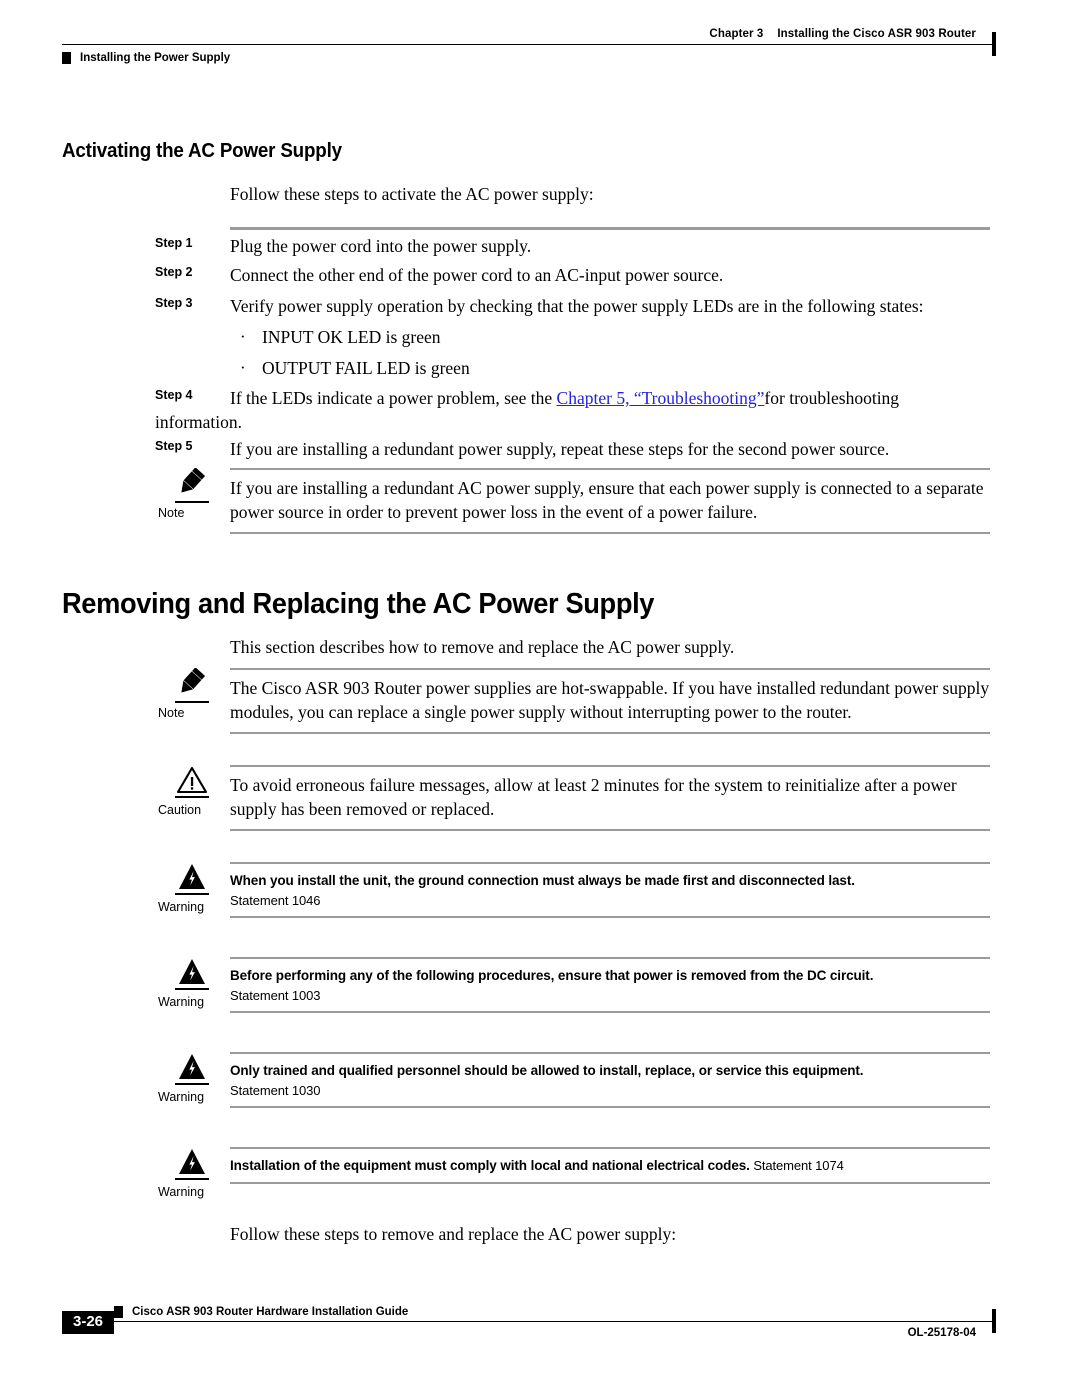 This screenshot has height=1397, width=1080. Describe the element at coordinates (275, 995) in the screenshot. I see `warning-statement: Statement 1003` at that location.